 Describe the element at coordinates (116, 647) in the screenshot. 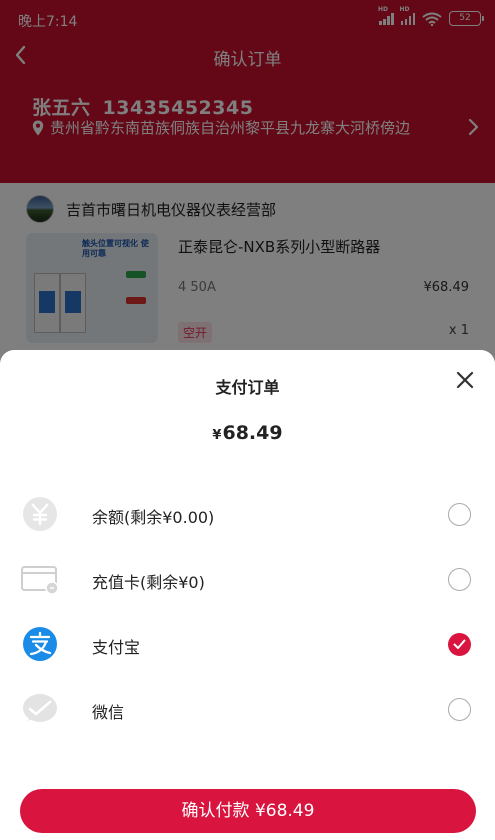

I see `option-label: 支付宝` at that location.